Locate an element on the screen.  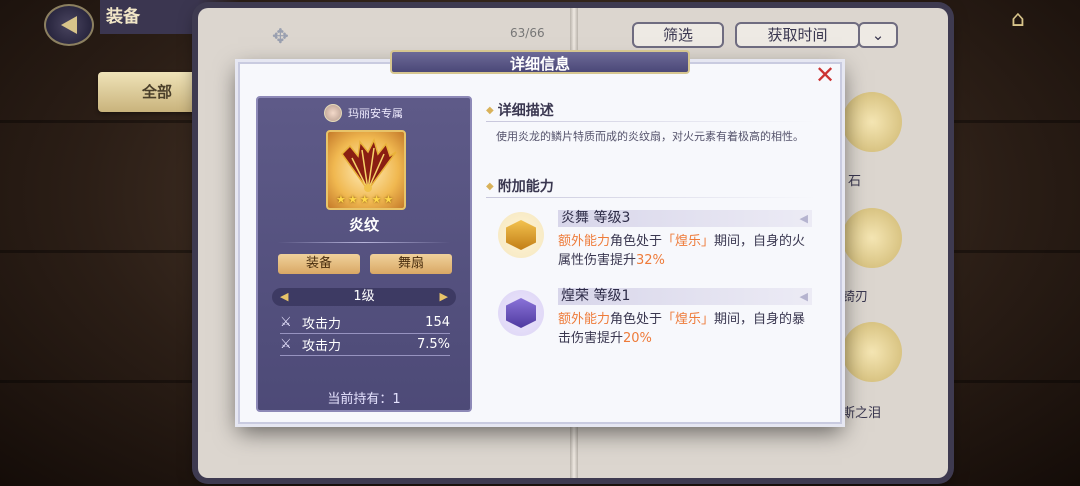
abilities-heading: ◆ 附加能力 is located at coordinates (520, 186).